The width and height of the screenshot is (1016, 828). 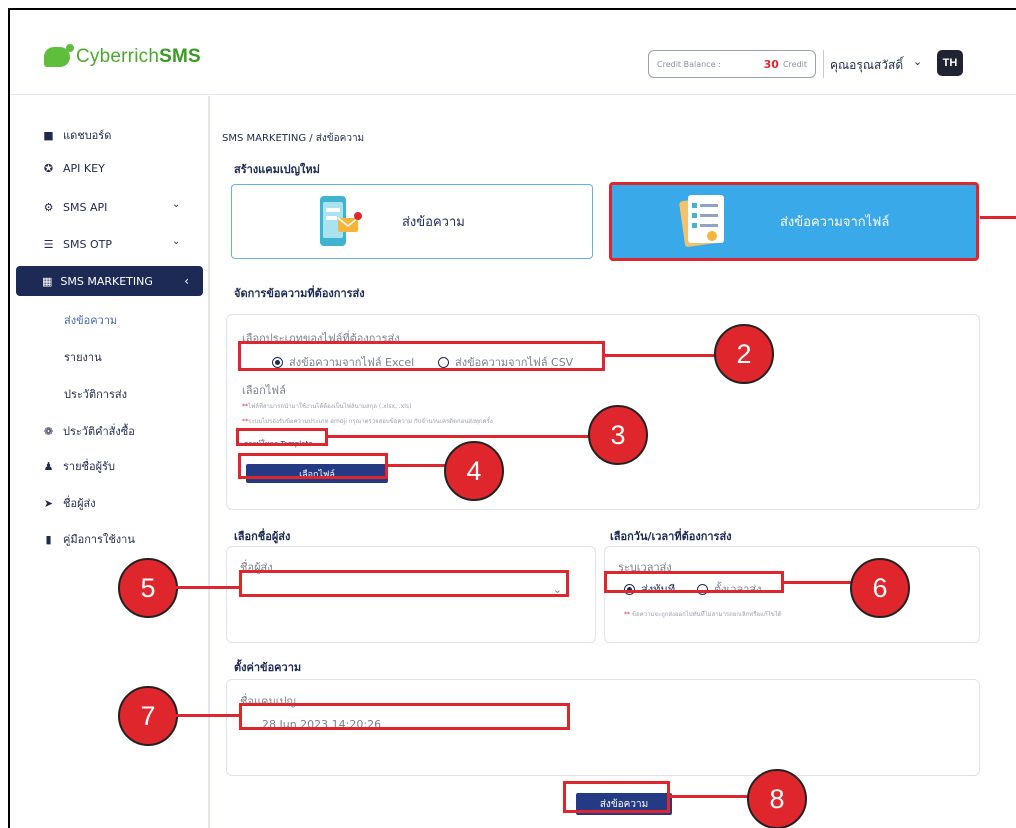 I want to click on annotation-badge-4: 4, so click(x=474, y=471).